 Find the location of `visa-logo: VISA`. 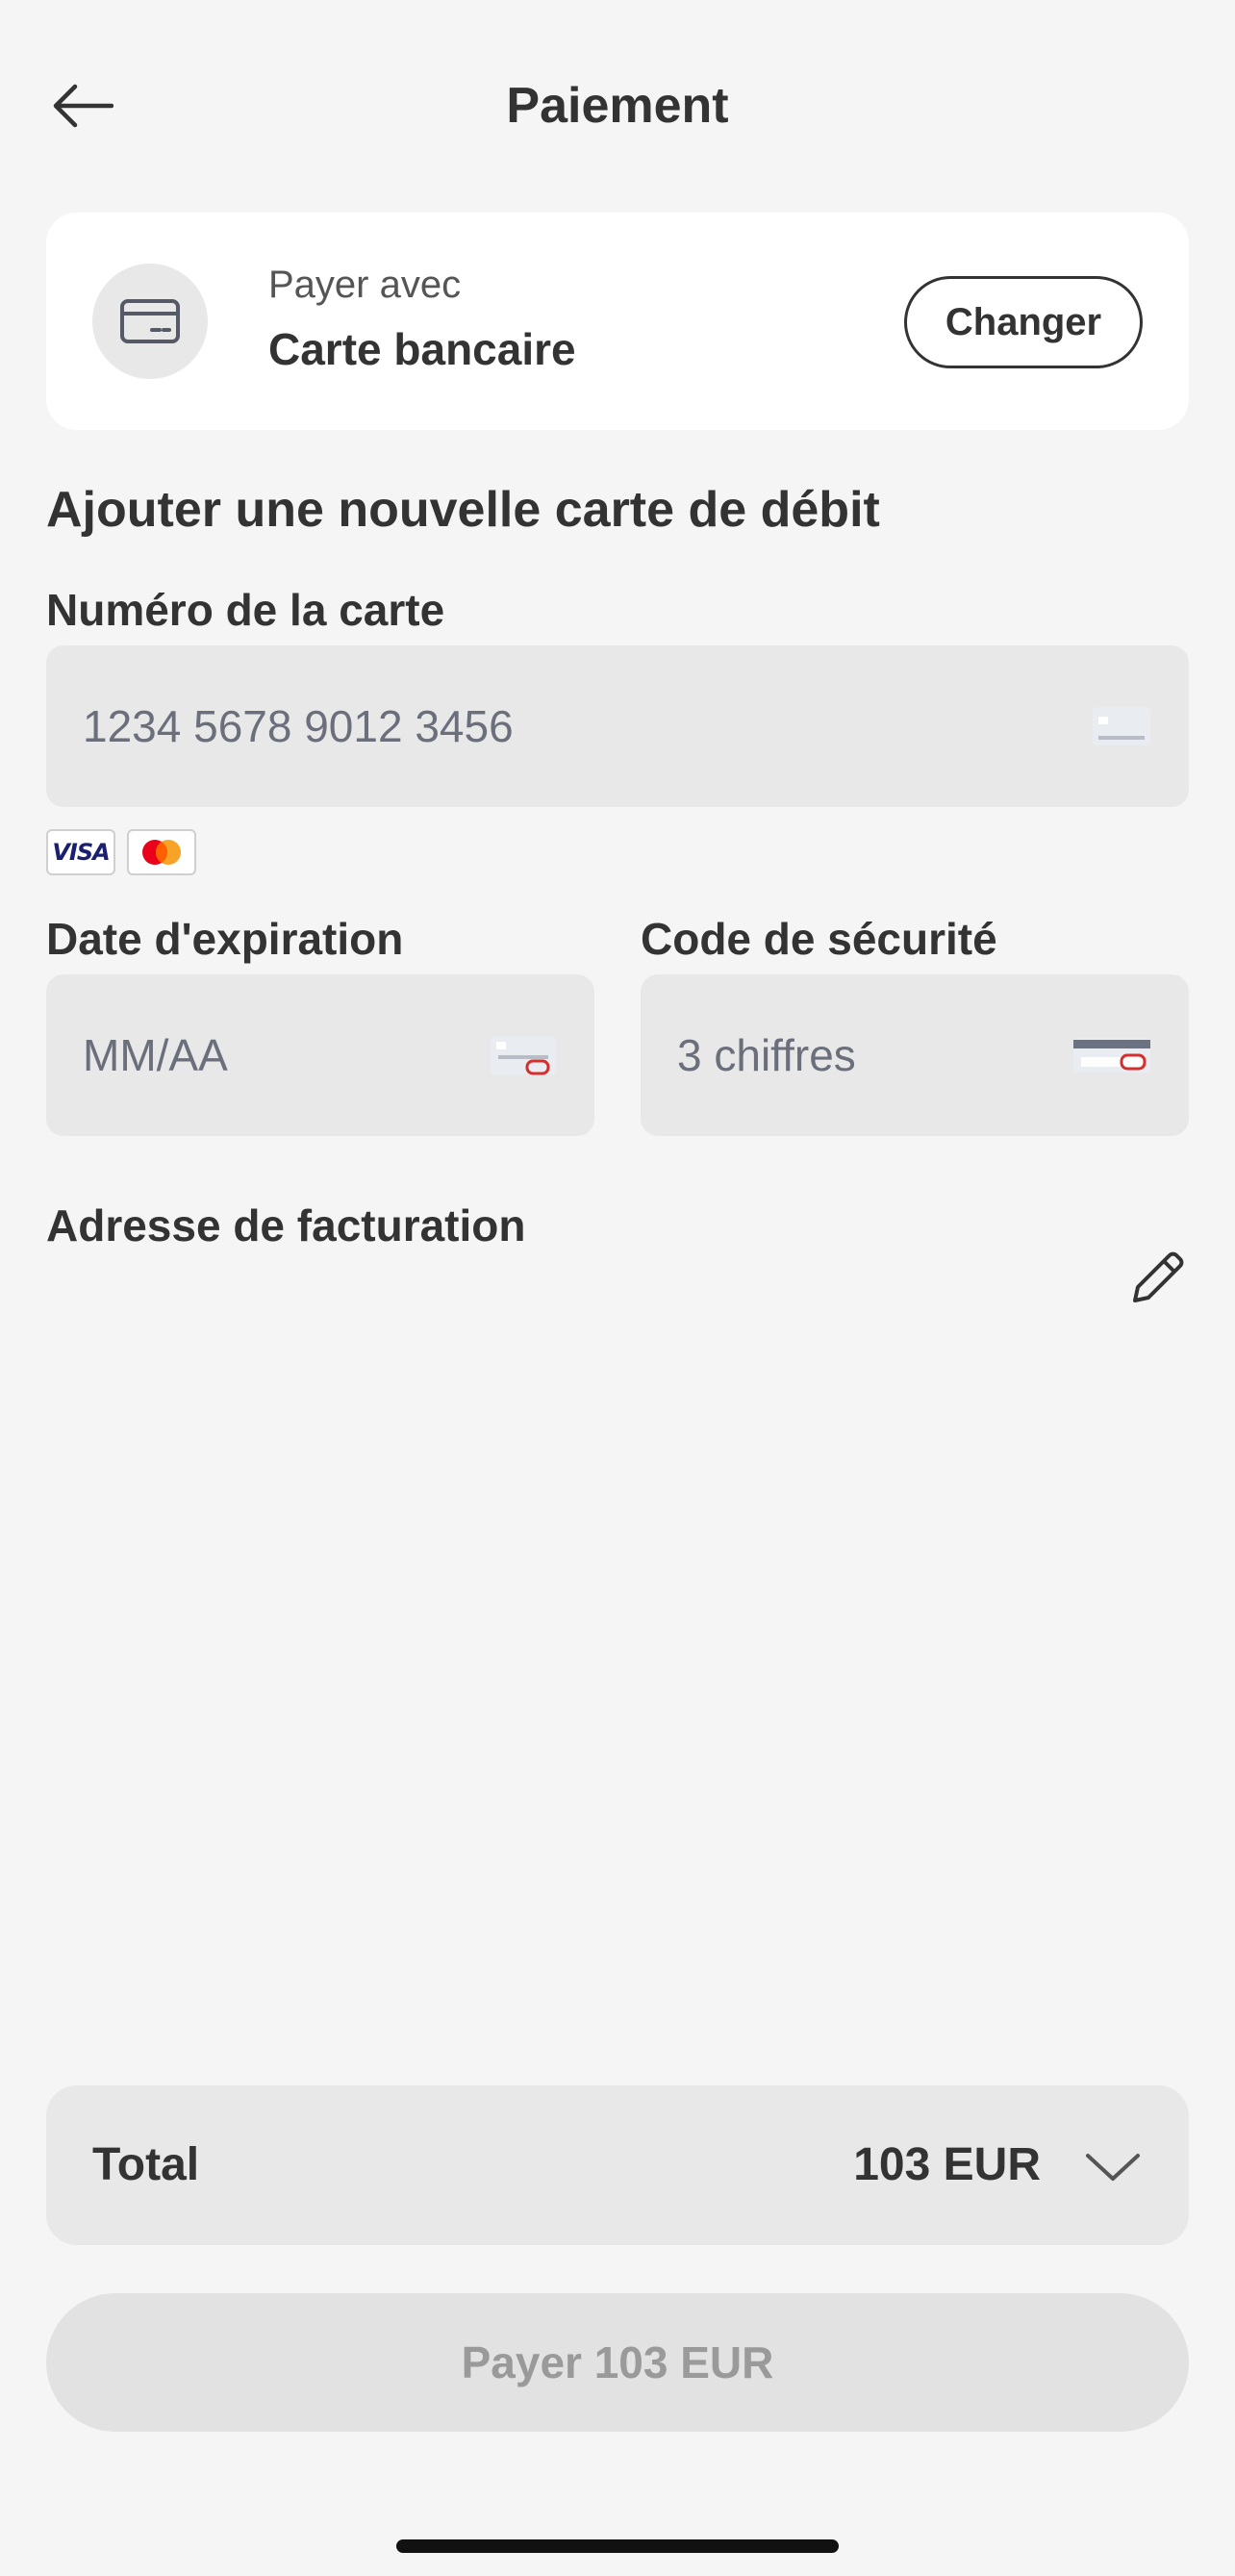

visa-logo: VISA is located at coordinates (80, 852).